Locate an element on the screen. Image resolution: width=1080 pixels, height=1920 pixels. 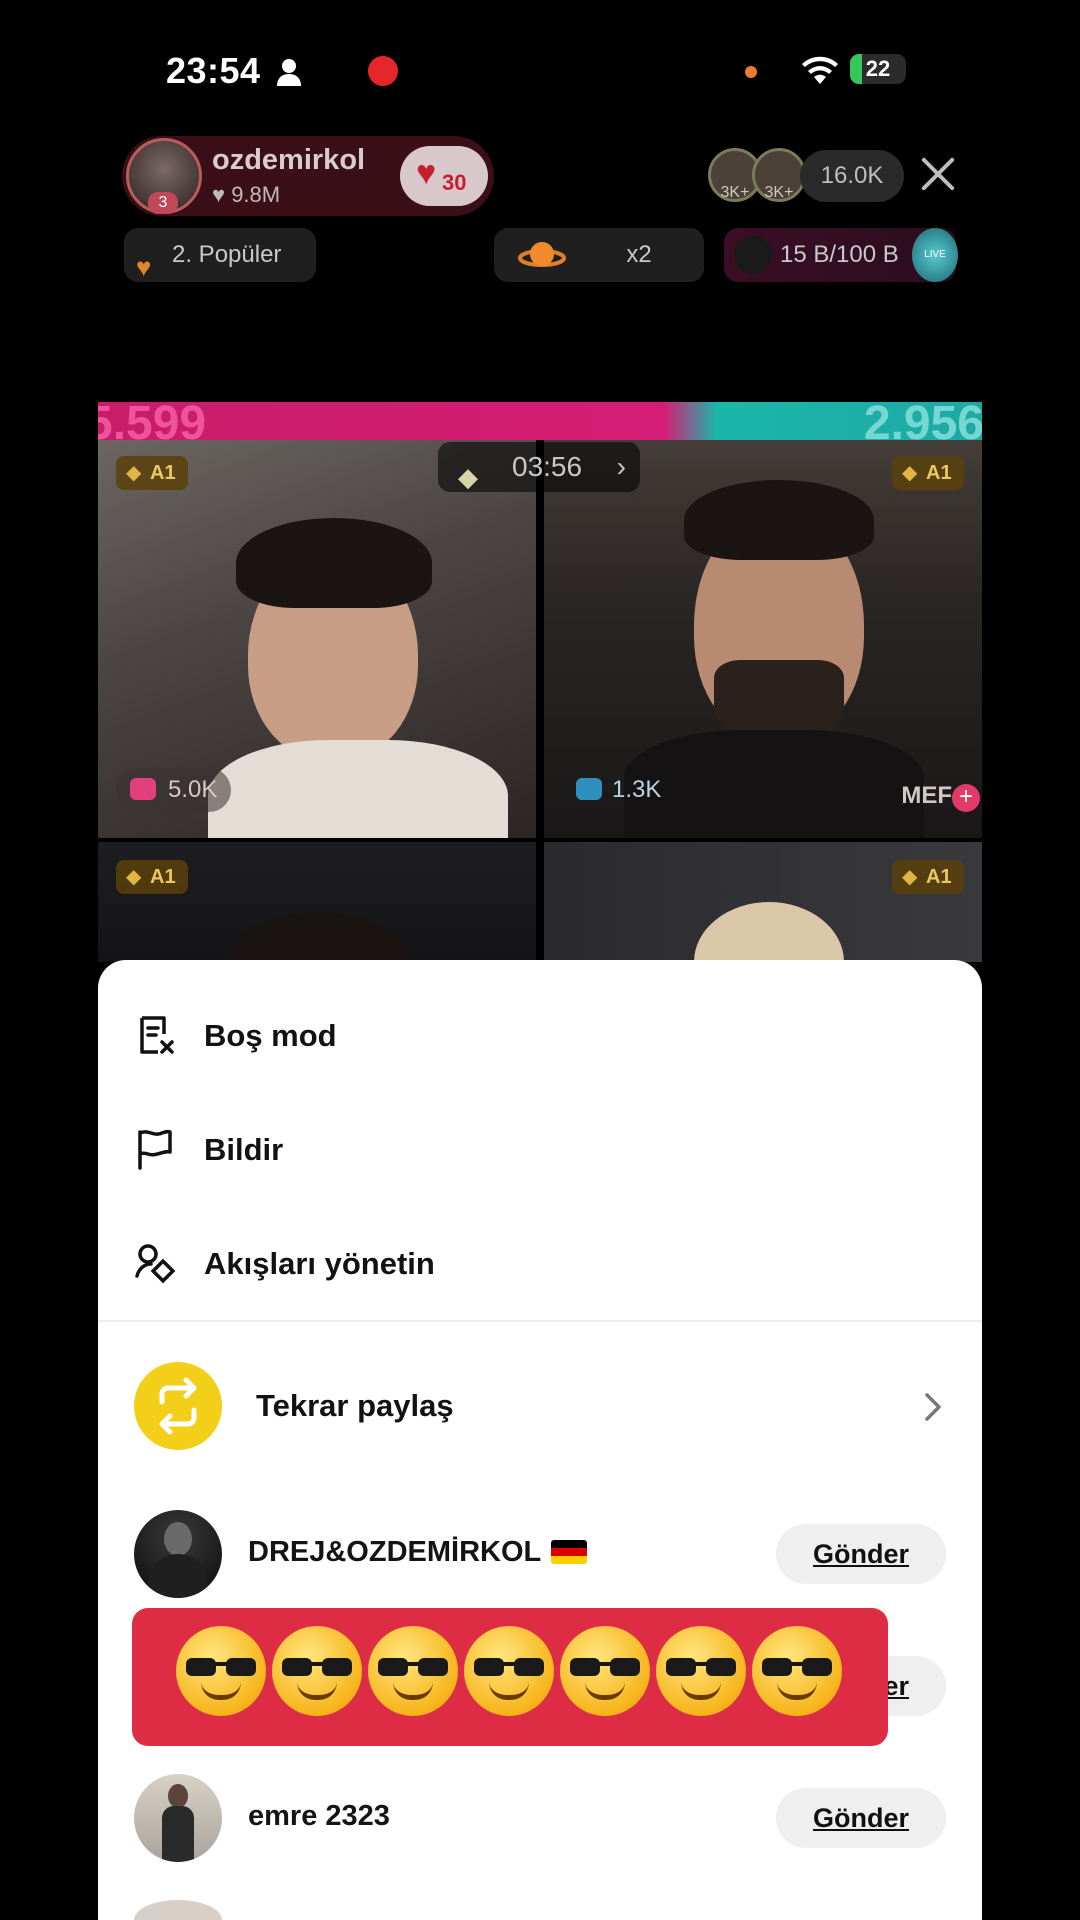
popular-rank-pill: ♥ 2. Popüler is located at coordinates (220, 255).